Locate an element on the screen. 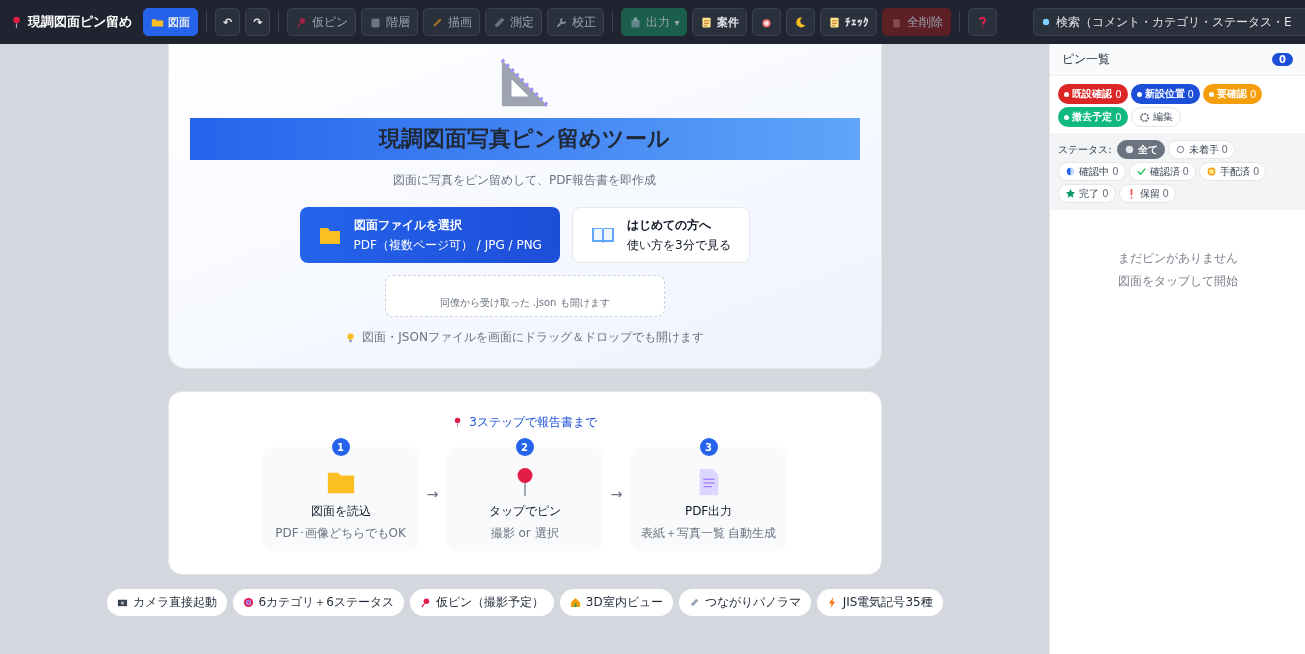  step-title: PDF出力 is located at coordinates (708, 511).